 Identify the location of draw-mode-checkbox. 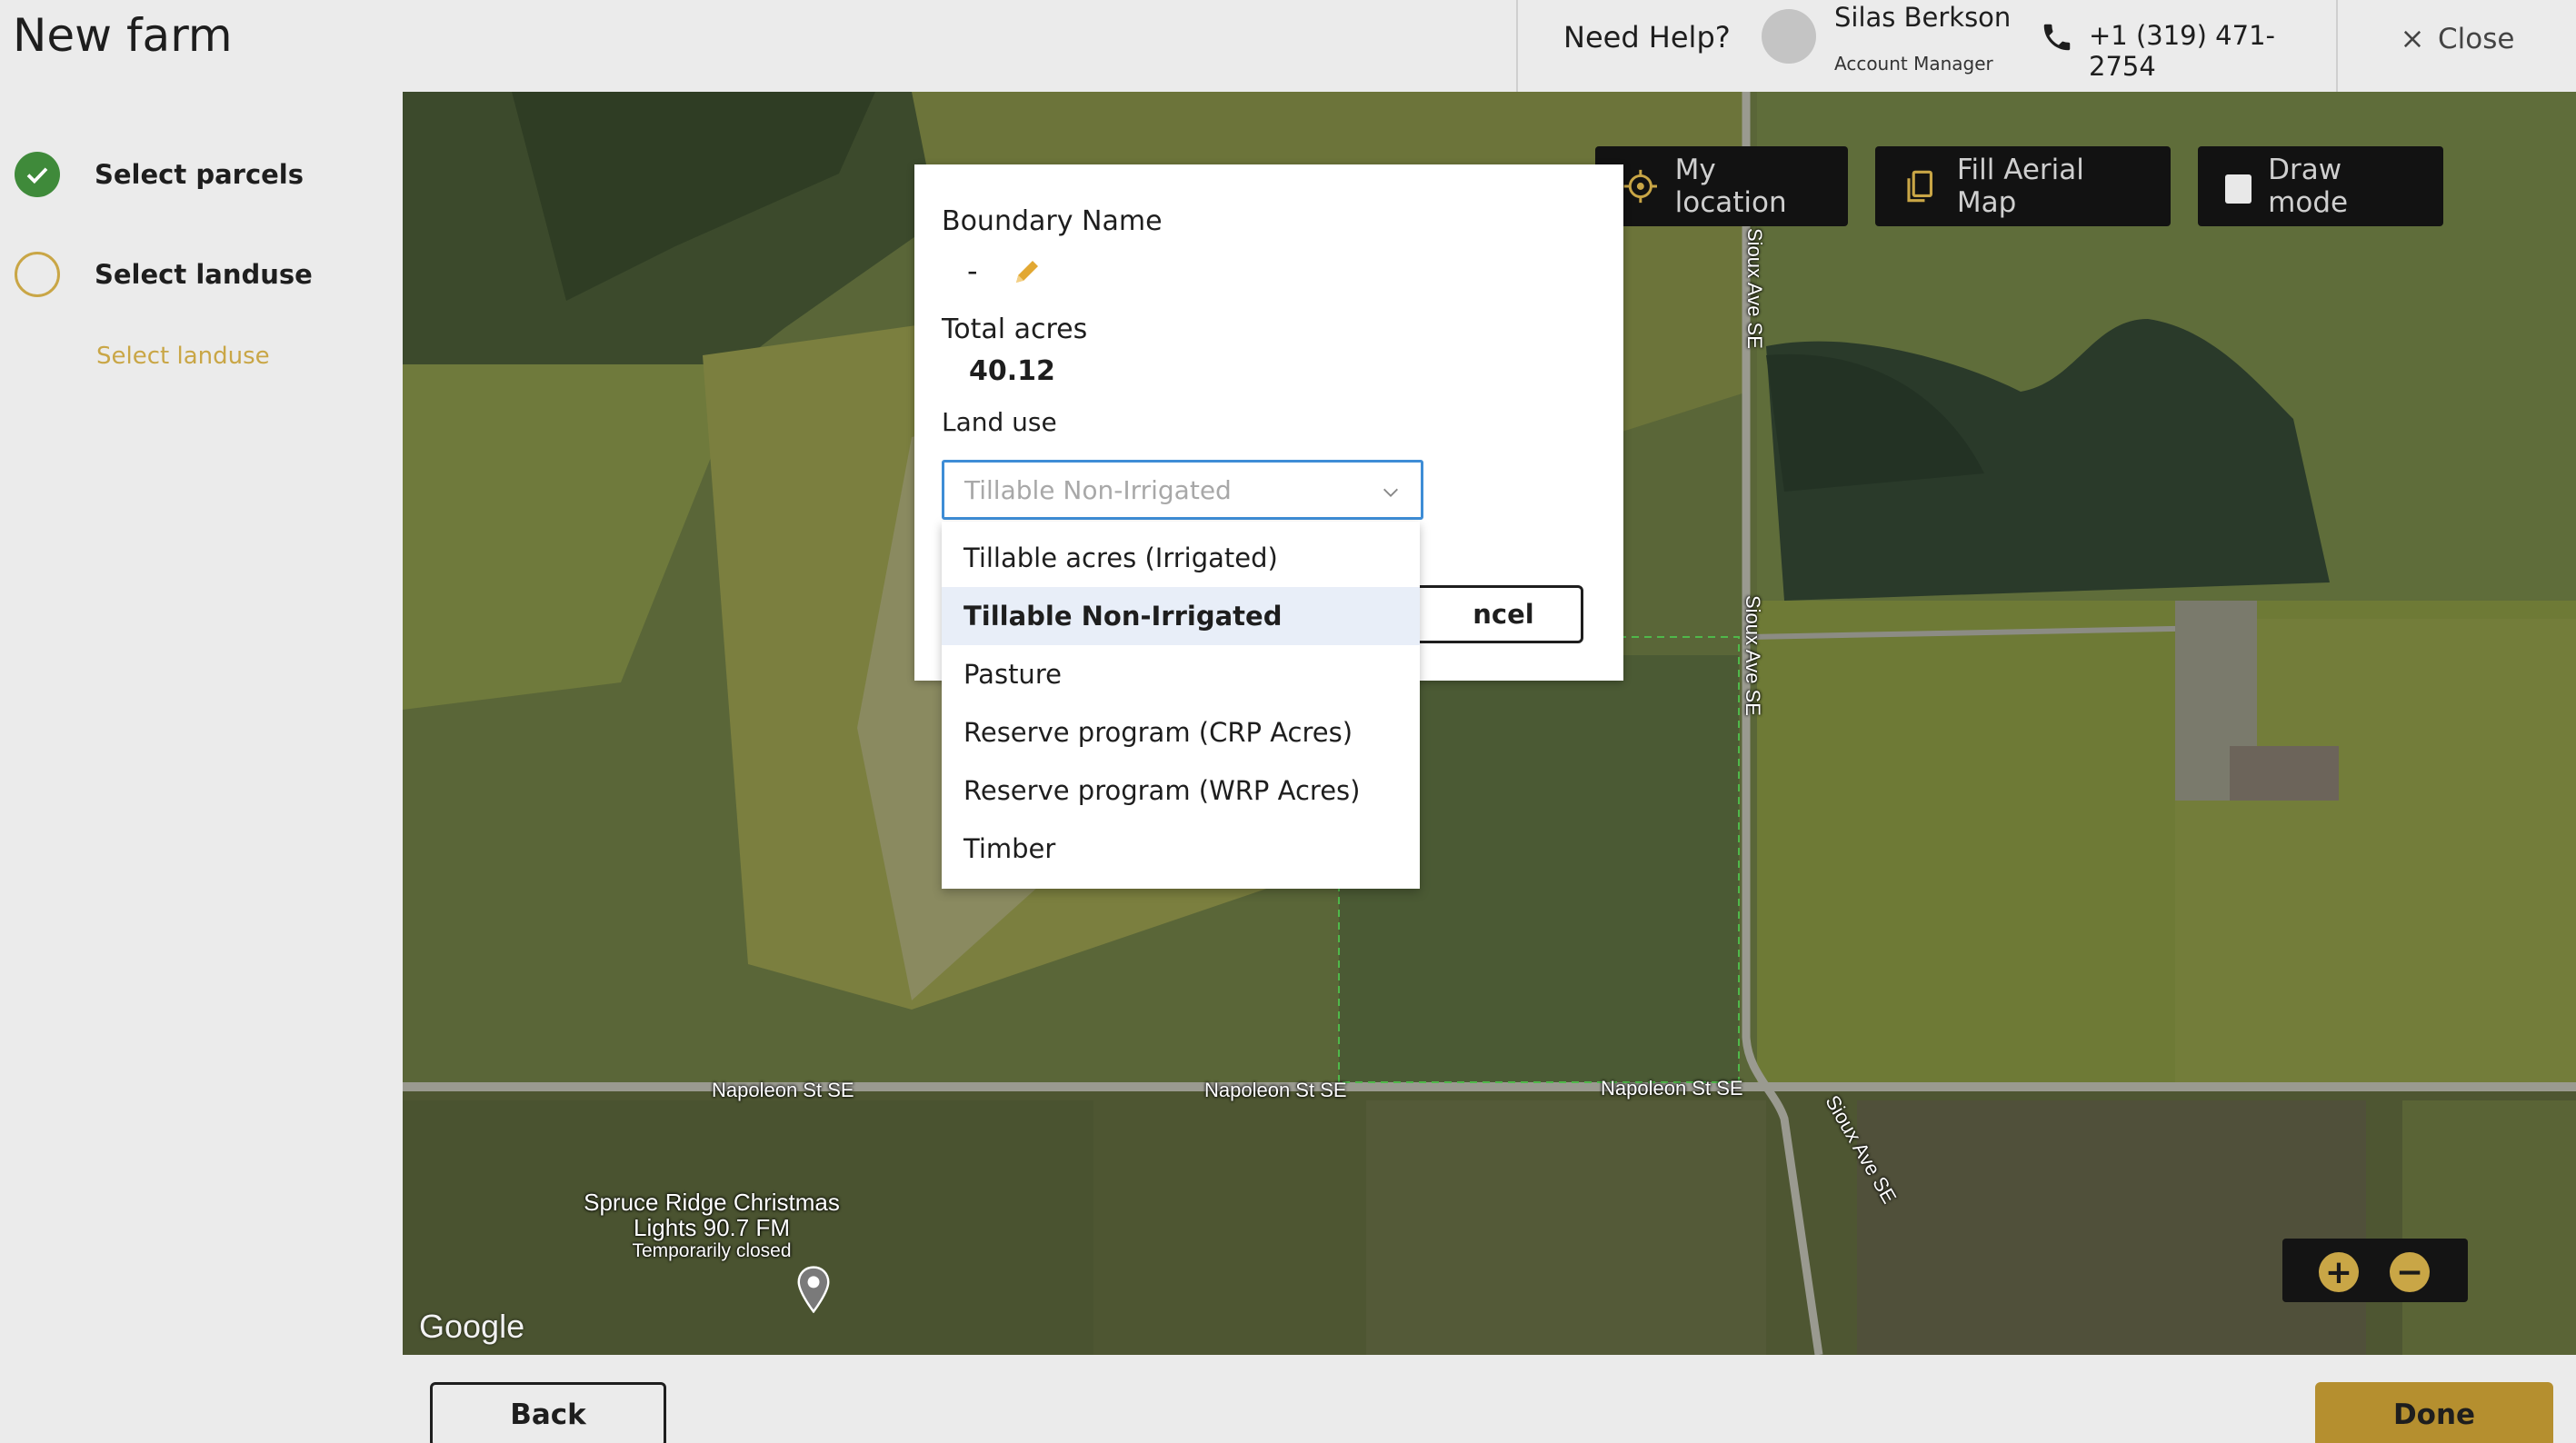
(2238, 189).